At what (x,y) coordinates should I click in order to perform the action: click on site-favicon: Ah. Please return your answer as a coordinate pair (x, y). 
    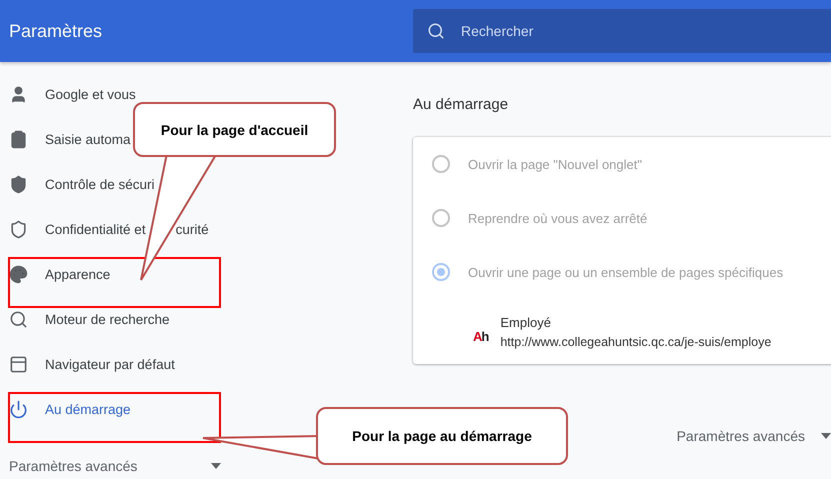
    Looking at the image, I should click on (480, 336).